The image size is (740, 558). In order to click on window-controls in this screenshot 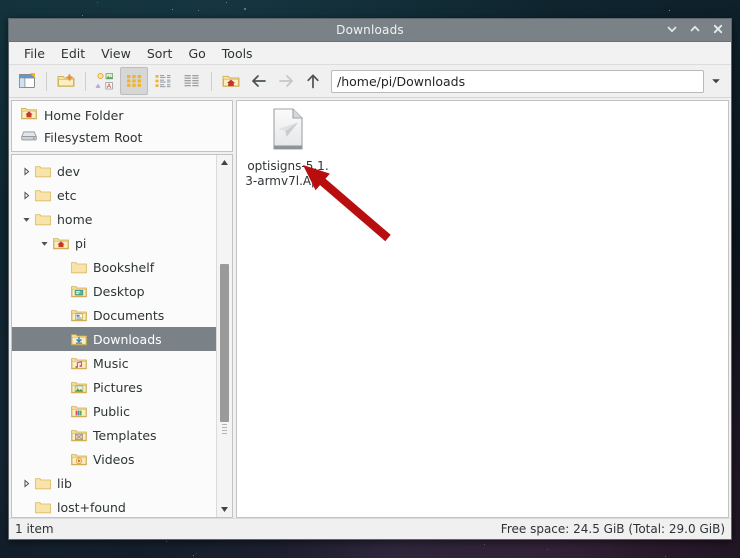, I will do `click(698, 30)`.